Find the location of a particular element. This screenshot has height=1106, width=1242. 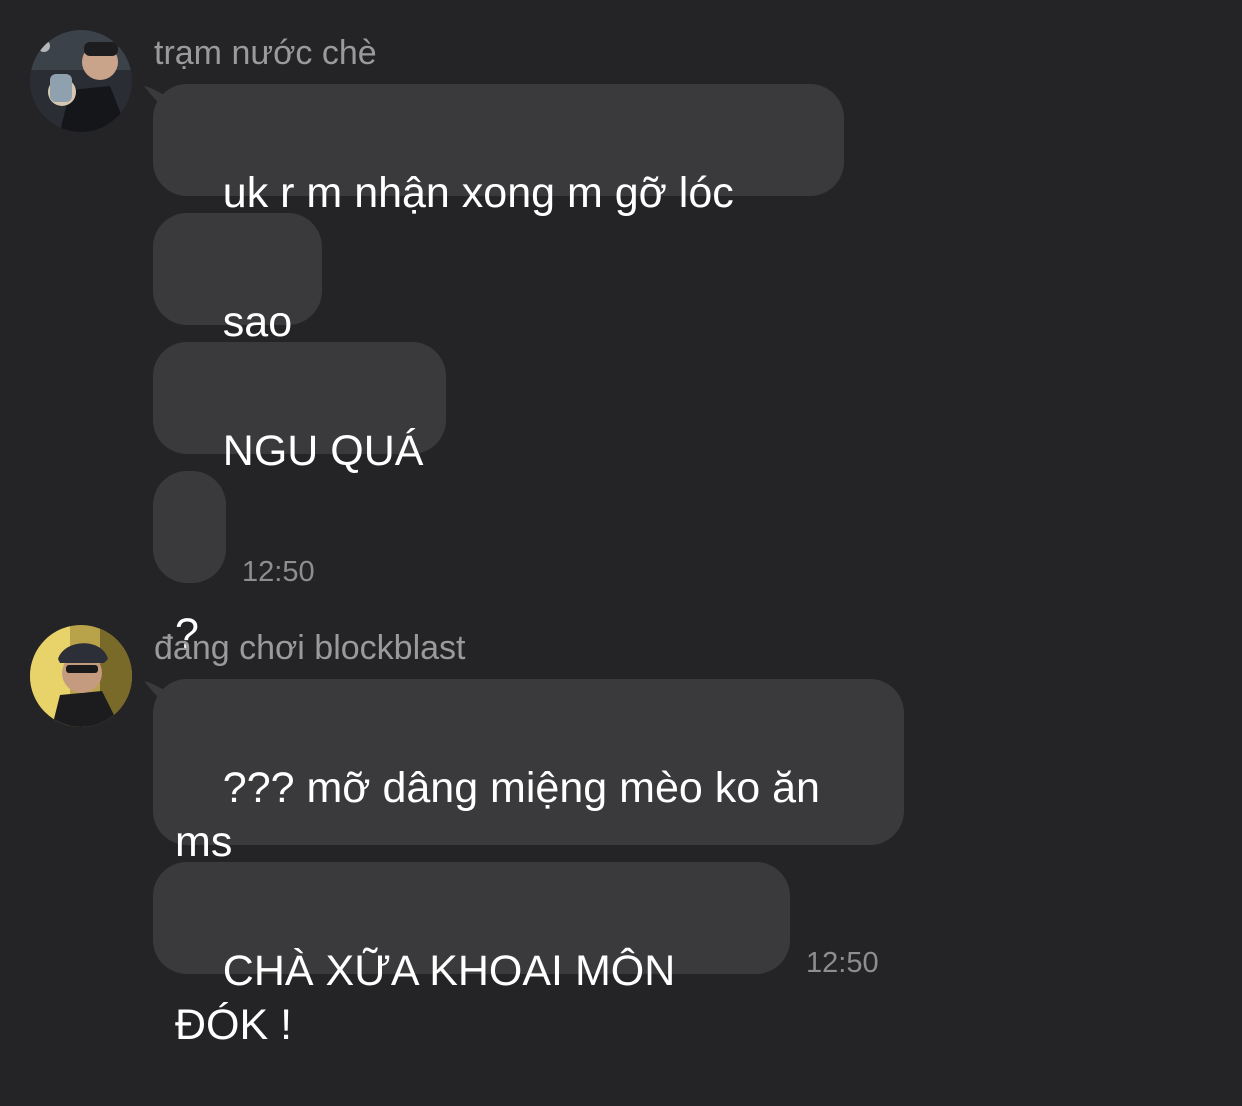

message-bubble: ??? mỡ dâng miệng mèo ko ăn ms là NGU is located at coordinates (528, 799).